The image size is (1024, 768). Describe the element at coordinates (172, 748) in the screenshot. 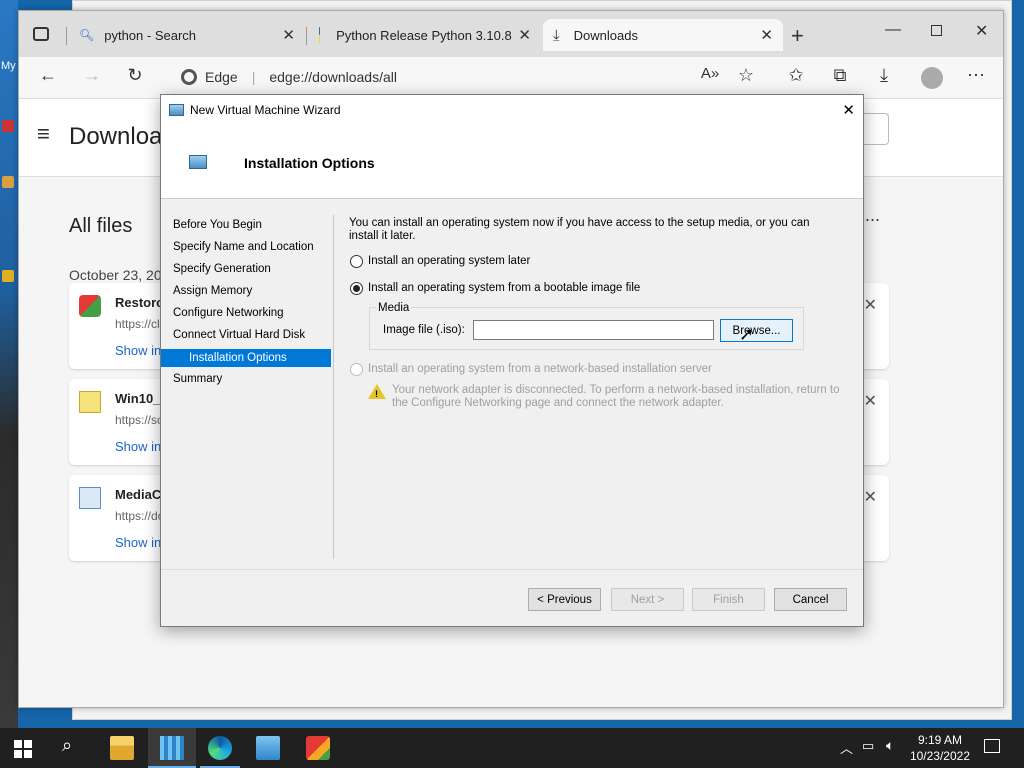

I see `hyper-v-manager-icon` at that location.